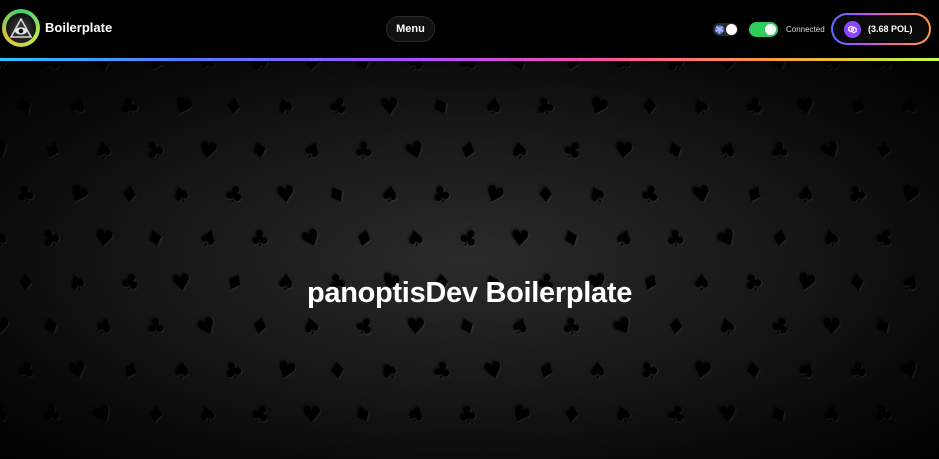  I want to click on hero-title: panoptisDev Boilerplate, so click(469, 293).